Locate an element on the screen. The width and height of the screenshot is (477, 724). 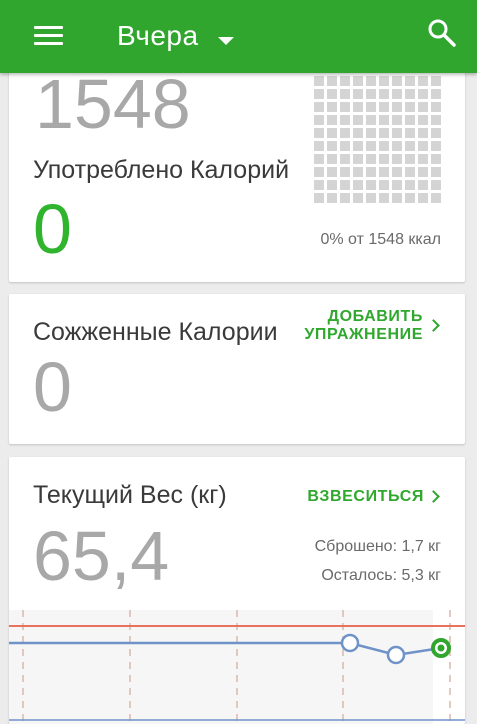
consumed-calories-value: 0 is located at coordinates (52, 229).